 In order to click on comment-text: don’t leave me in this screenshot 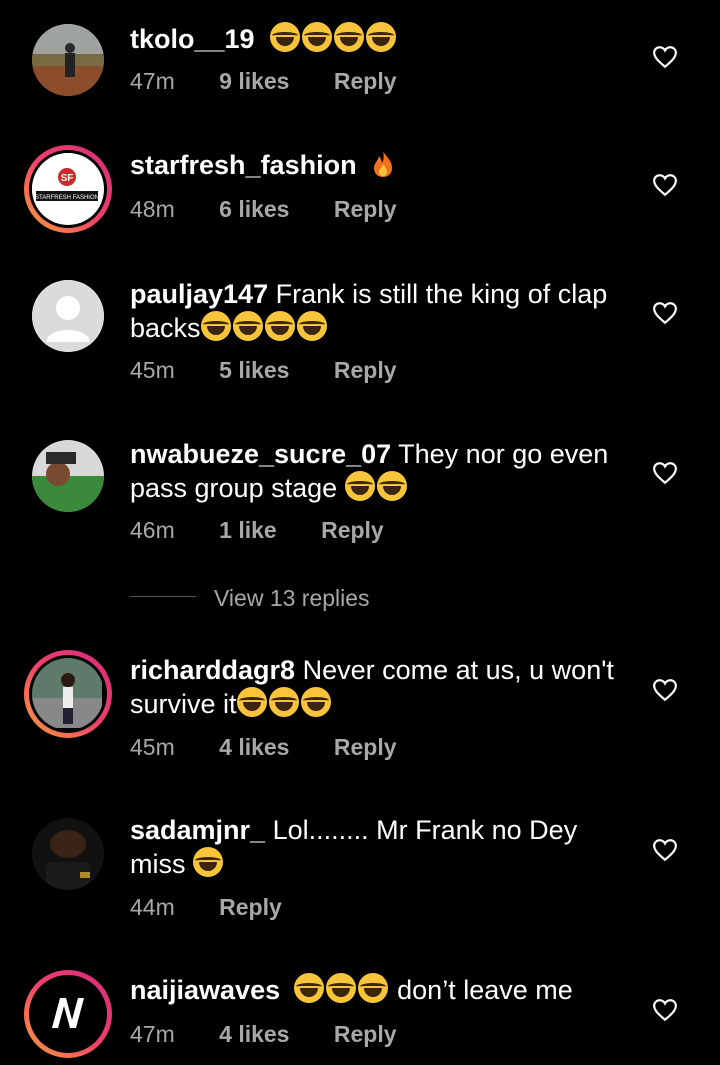, I will do `click(485, 990)`.